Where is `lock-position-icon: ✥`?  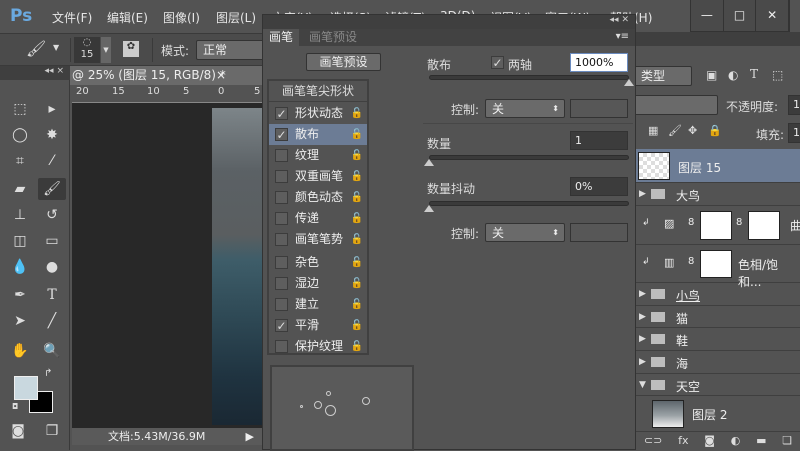
lock-position-icon: ✥ is located at coordinates (692, 130).